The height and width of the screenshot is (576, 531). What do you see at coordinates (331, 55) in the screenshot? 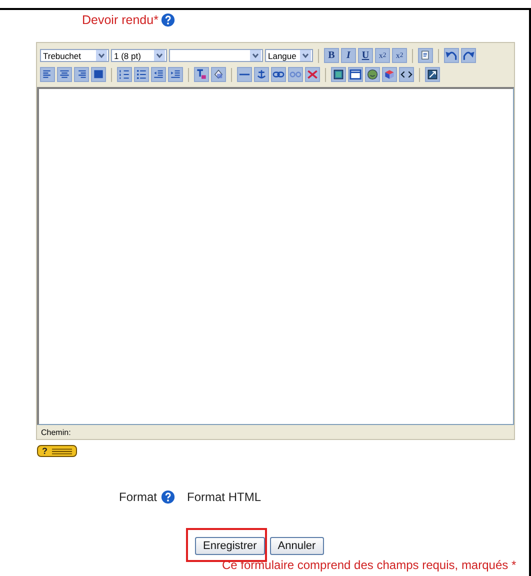
I see `format-button: B` at bounding box center [331, 55].